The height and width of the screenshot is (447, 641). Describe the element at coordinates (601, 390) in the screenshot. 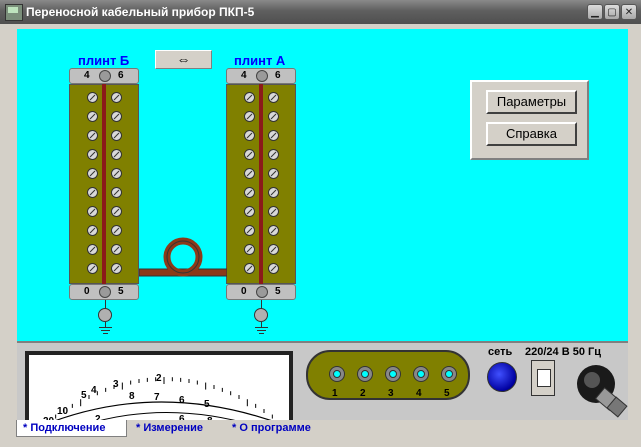

I see `rotary-knob-icon` at that location.